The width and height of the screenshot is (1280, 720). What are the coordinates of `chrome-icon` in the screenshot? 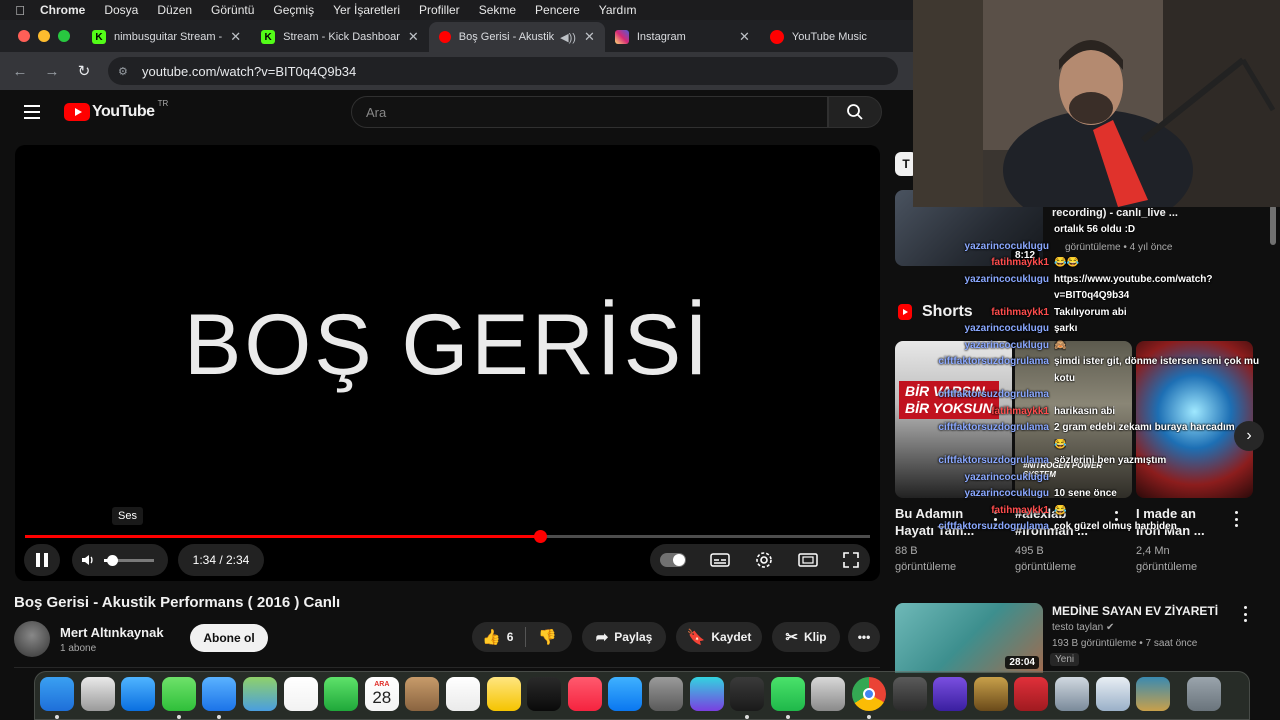 It's located at (869, 694).